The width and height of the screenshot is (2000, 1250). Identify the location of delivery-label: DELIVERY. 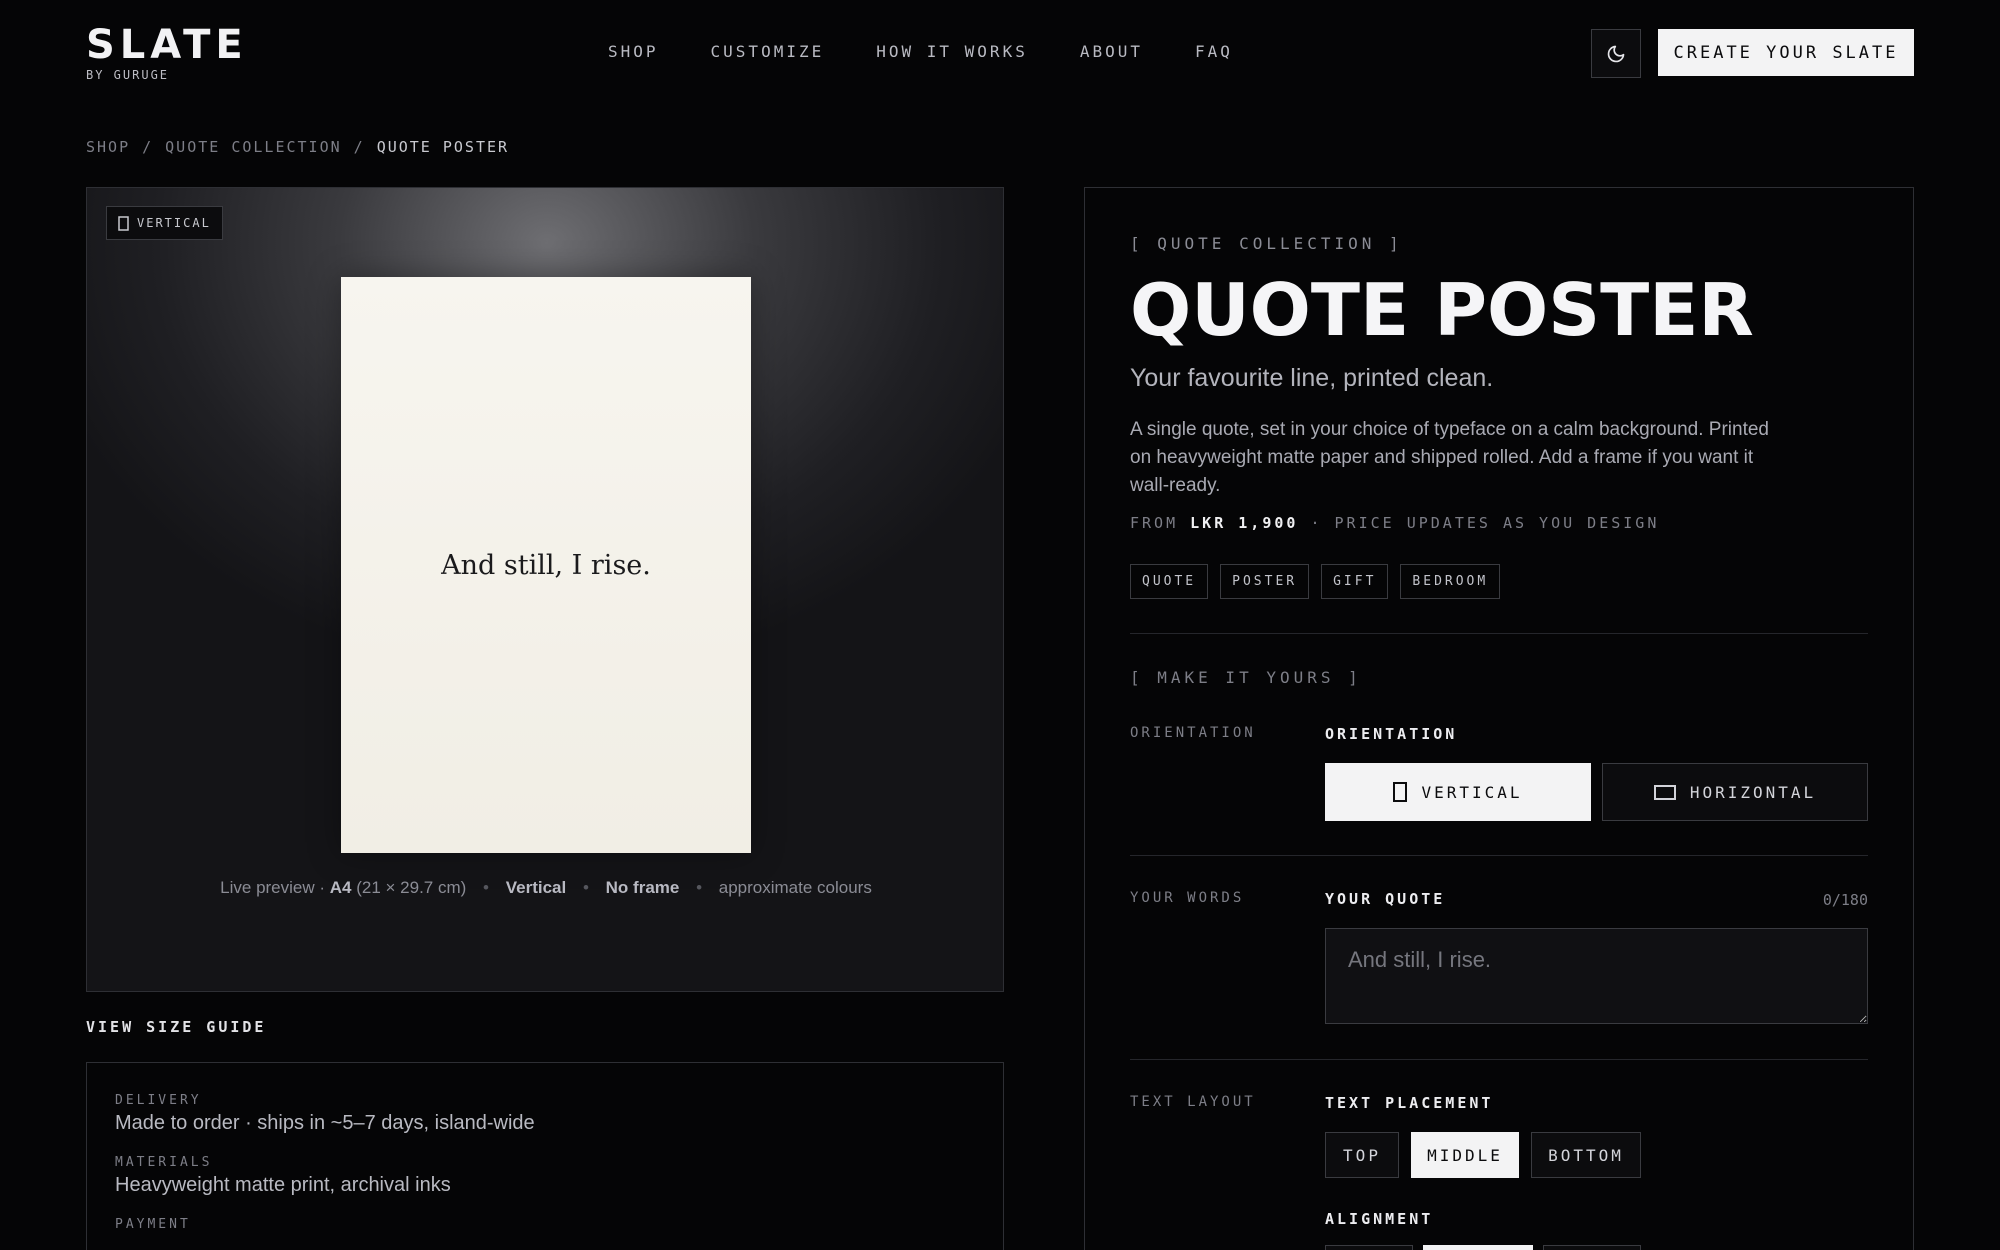
(158, 1100).